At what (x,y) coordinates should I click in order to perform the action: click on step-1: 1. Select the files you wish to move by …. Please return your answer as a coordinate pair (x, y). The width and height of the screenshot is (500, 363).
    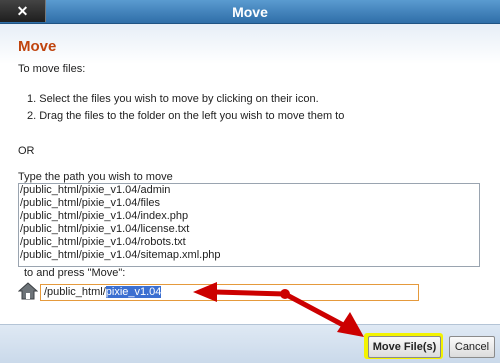
    Looking at the image, I should click on (173, 99).